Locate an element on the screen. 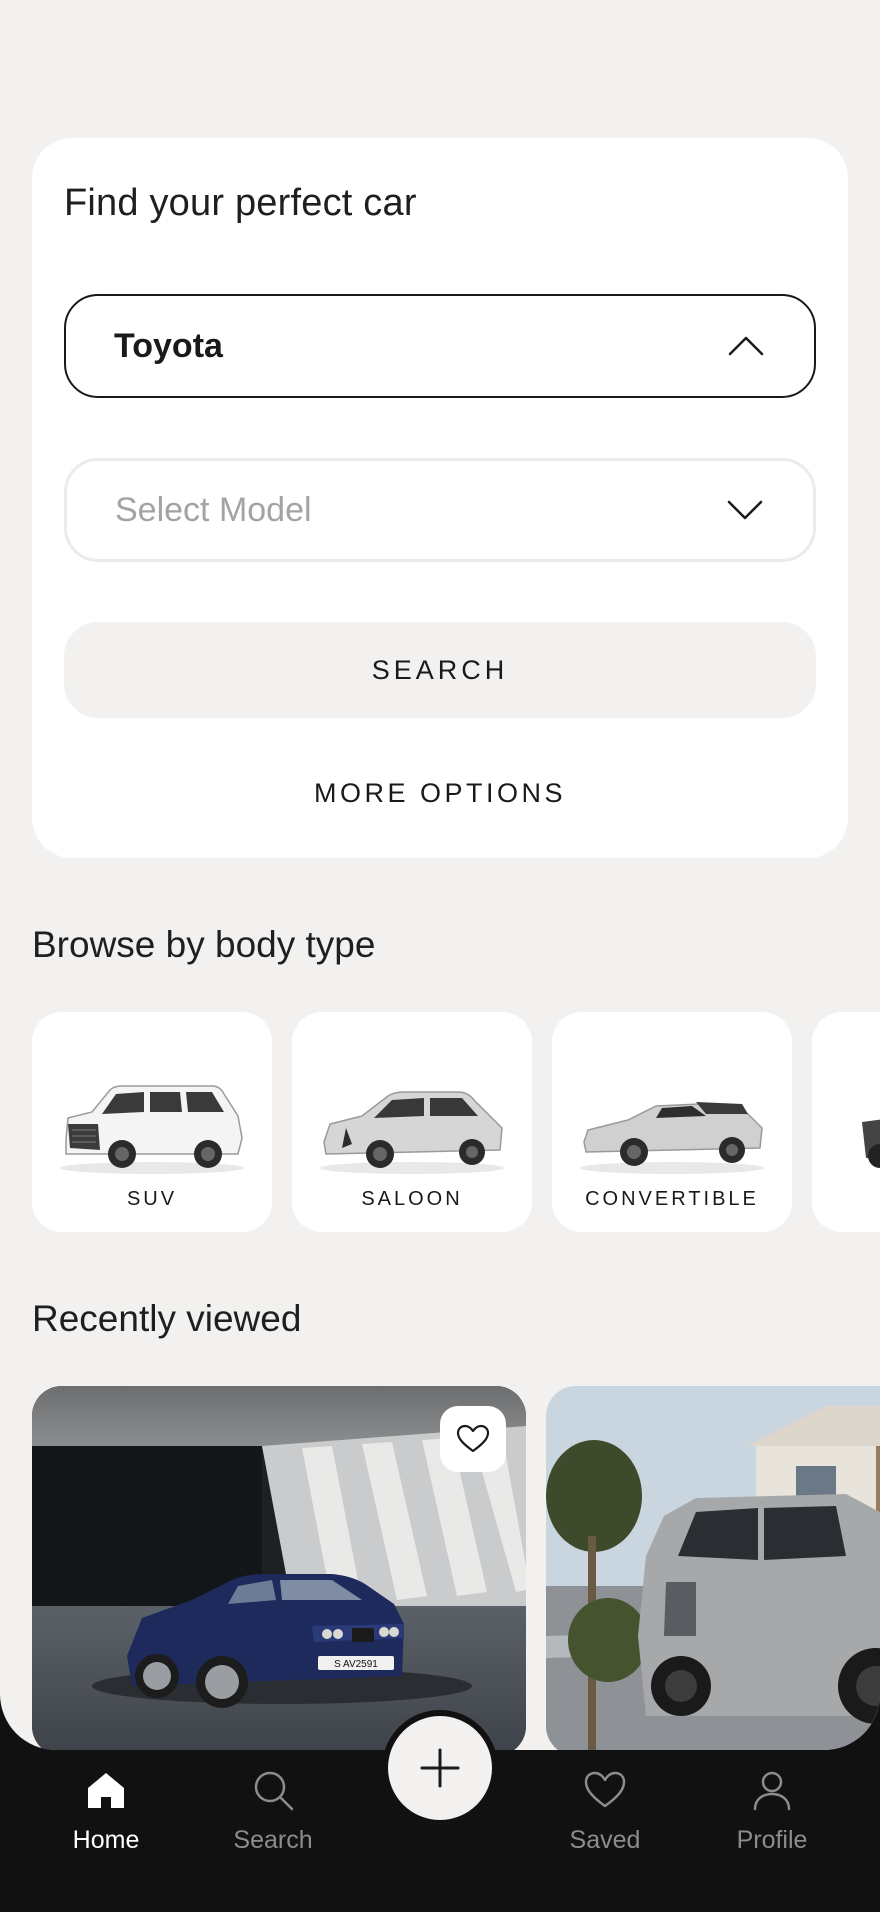  plus-icon is located at coordinates (440, 1768).